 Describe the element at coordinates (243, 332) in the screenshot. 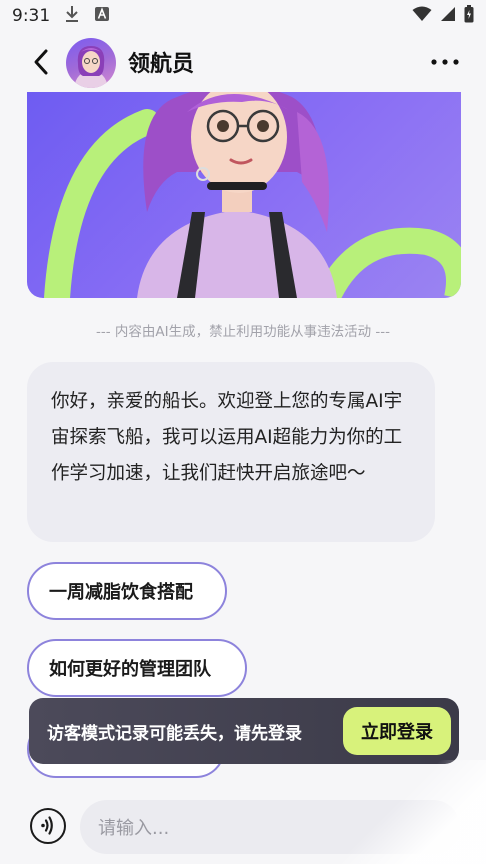

I see `ai-disclaimer: --- 内容由AI生成，禁止利用功能从事违法活动 ---` at that location.